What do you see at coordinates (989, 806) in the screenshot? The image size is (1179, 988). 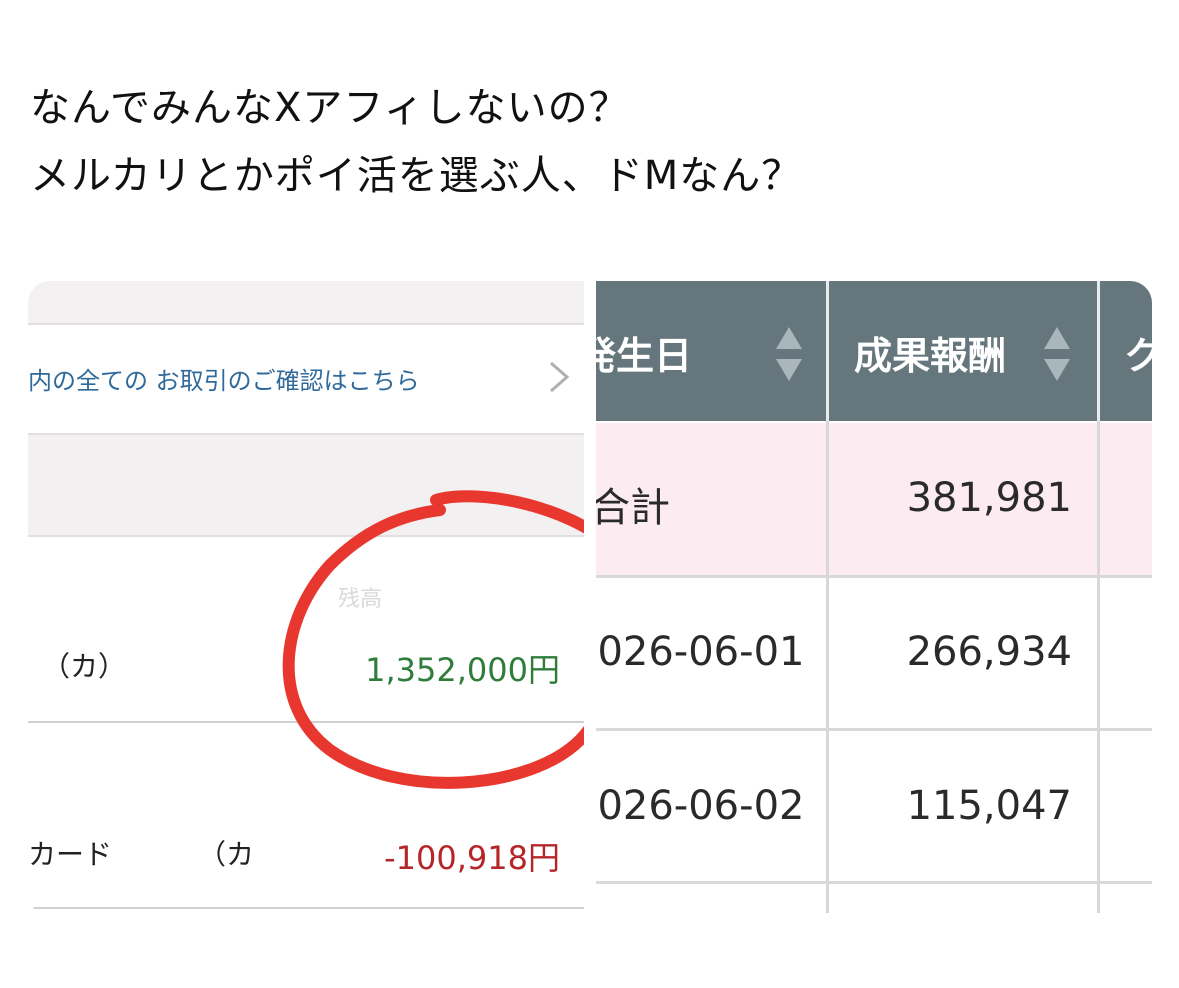 I see `table-cell-reward: 115,047` at bounding box center [989, 806].